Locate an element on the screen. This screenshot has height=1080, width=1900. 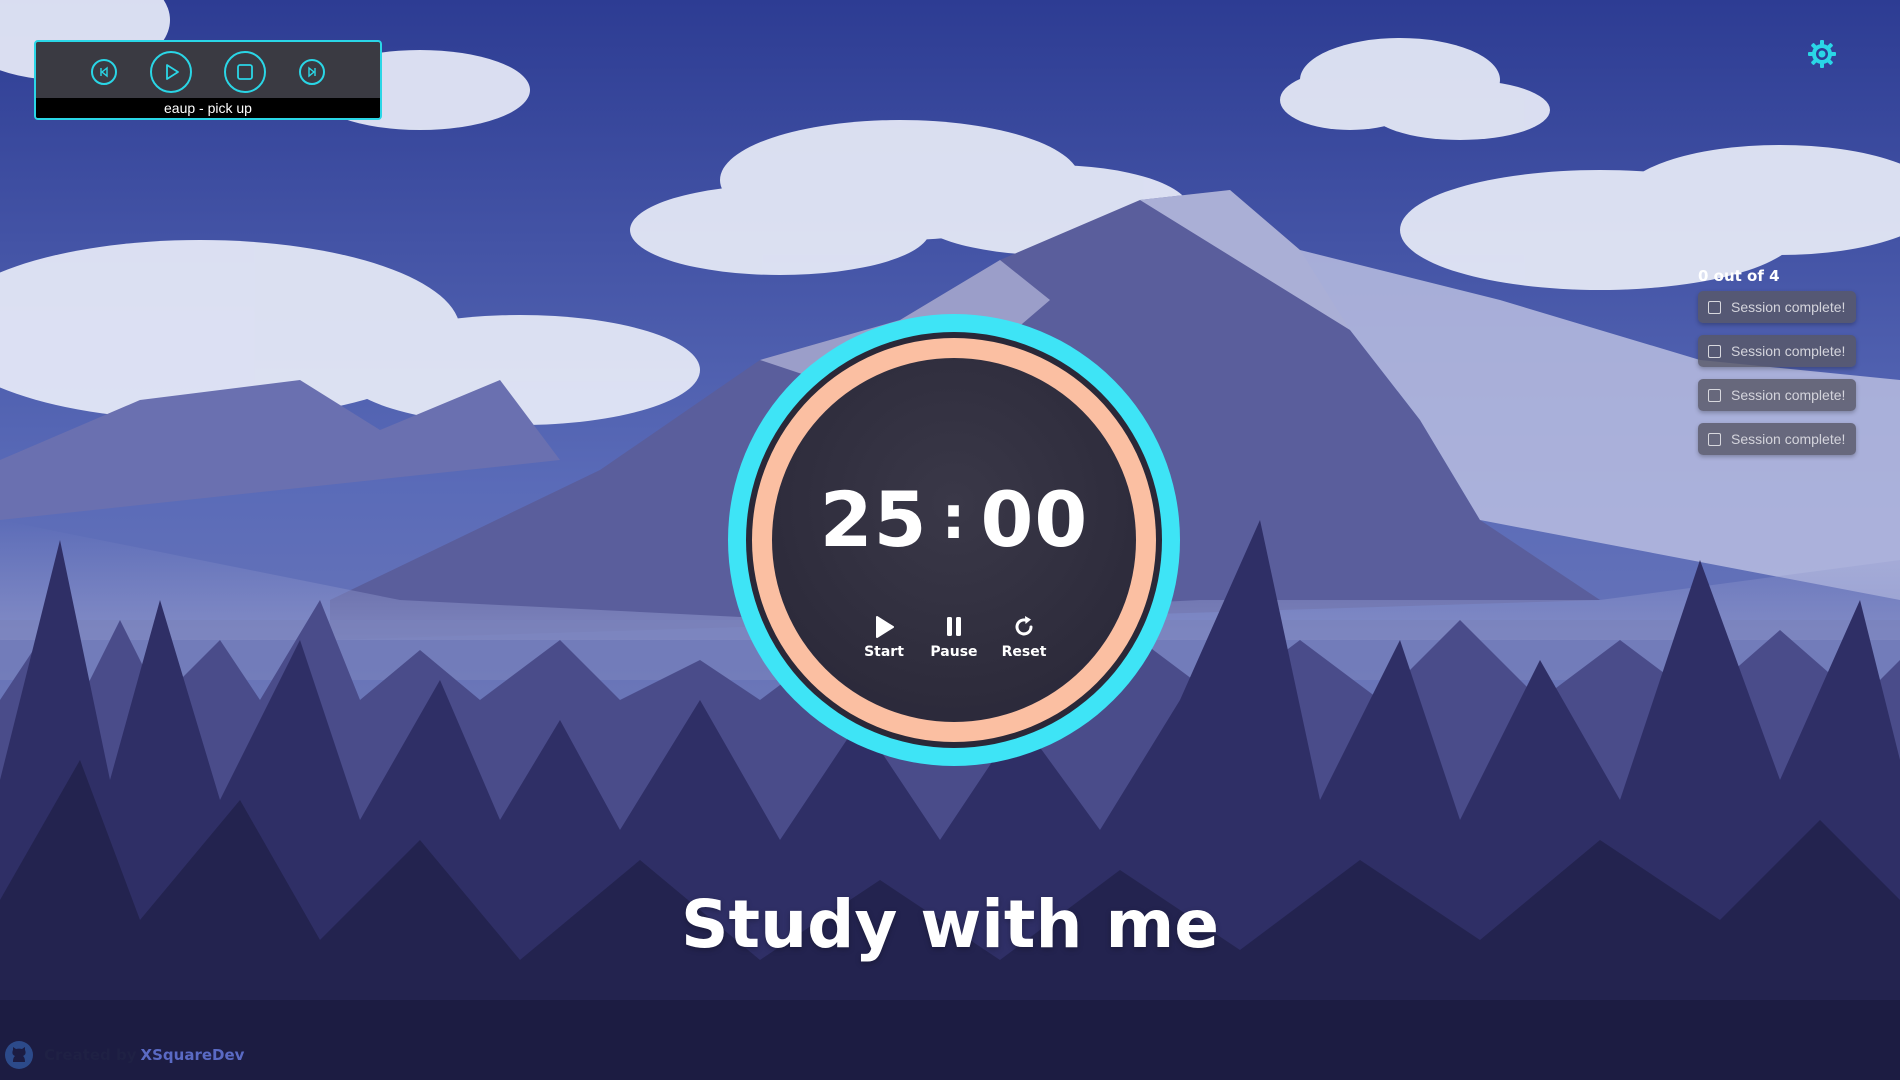
sessions-count: 0 out of 4 is located at coordinates (1739, 276).